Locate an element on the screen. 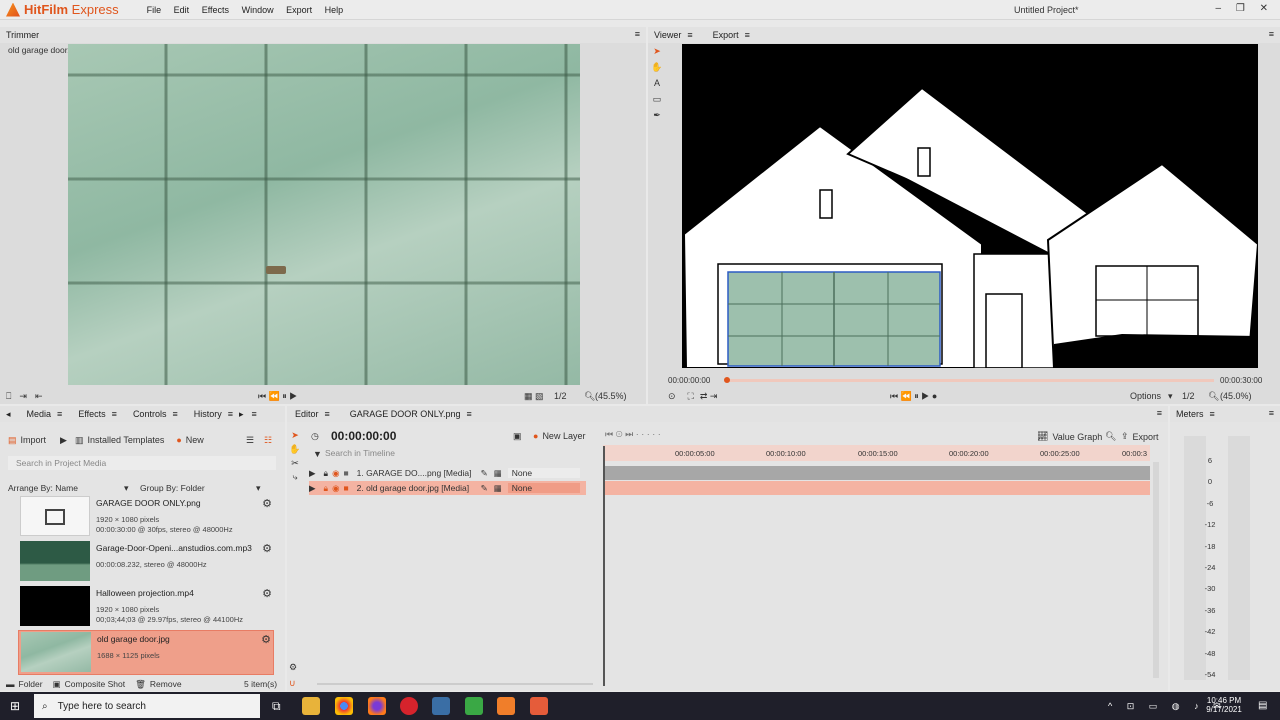  horizontal-scrollbar is located at coordinates (455, 684).